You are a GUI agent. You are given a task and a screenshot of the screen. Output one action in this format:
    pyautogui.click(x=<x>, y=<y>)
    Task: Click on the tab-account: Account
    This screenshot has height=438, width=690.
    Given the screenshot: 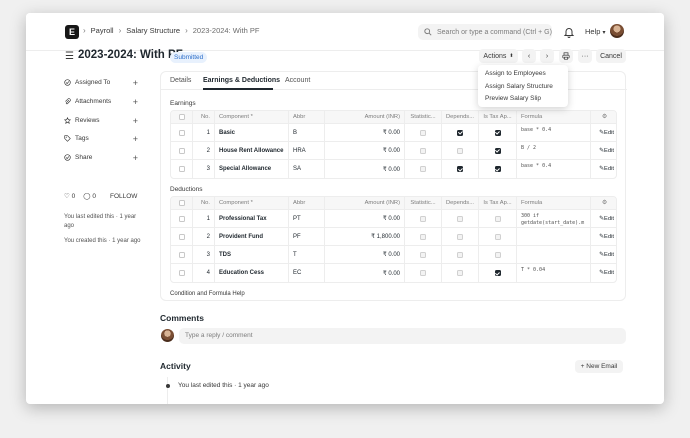 What is the action you would take?
    pyautogui.click(x=297, y=80)
    